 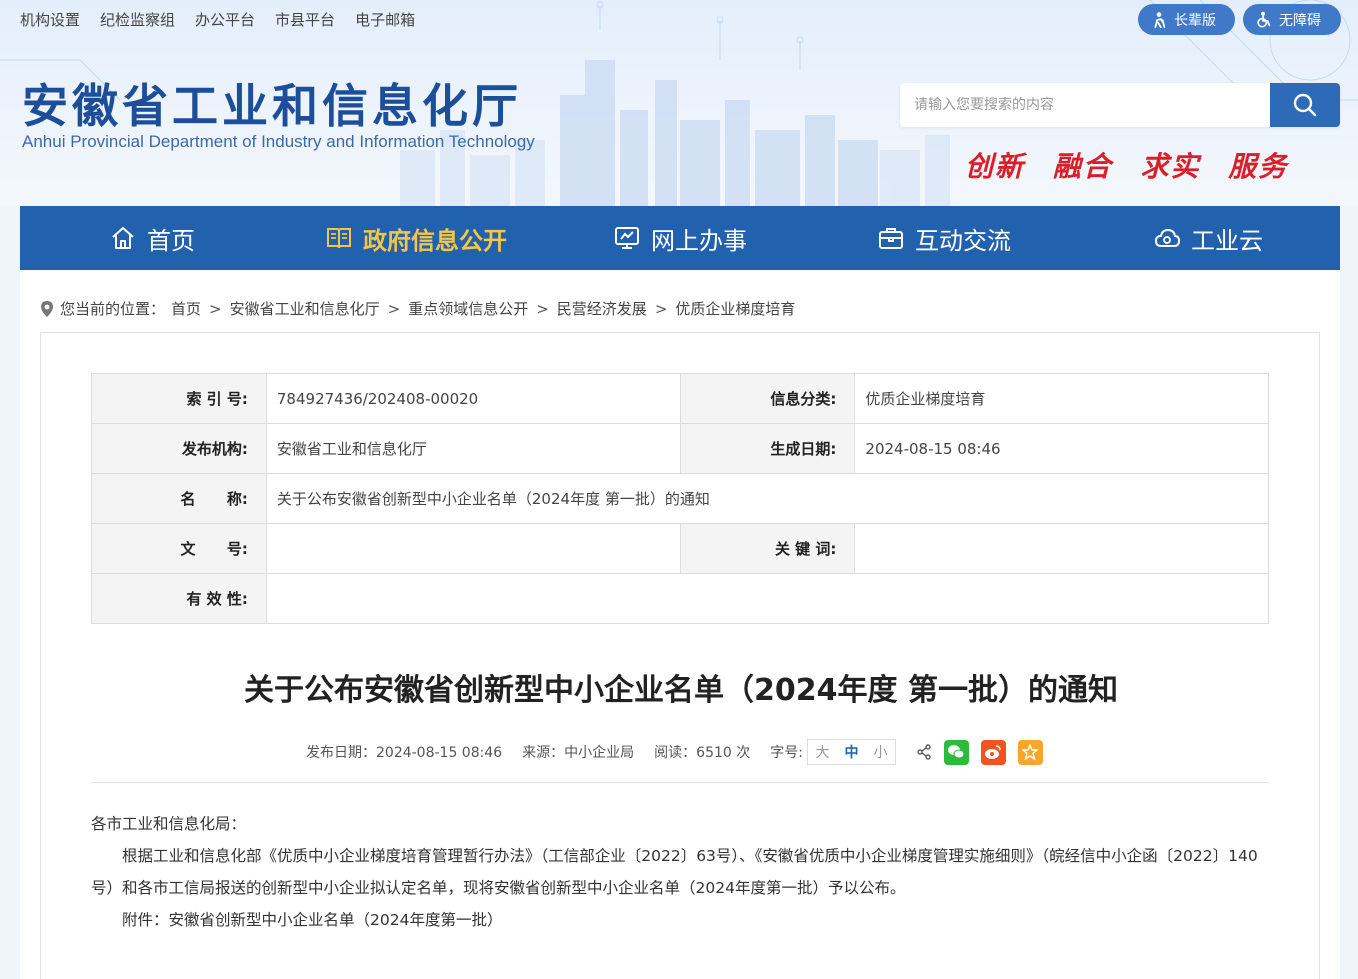 I want to click on nav-item-label: 互动交流, so click(x=963, y=240).